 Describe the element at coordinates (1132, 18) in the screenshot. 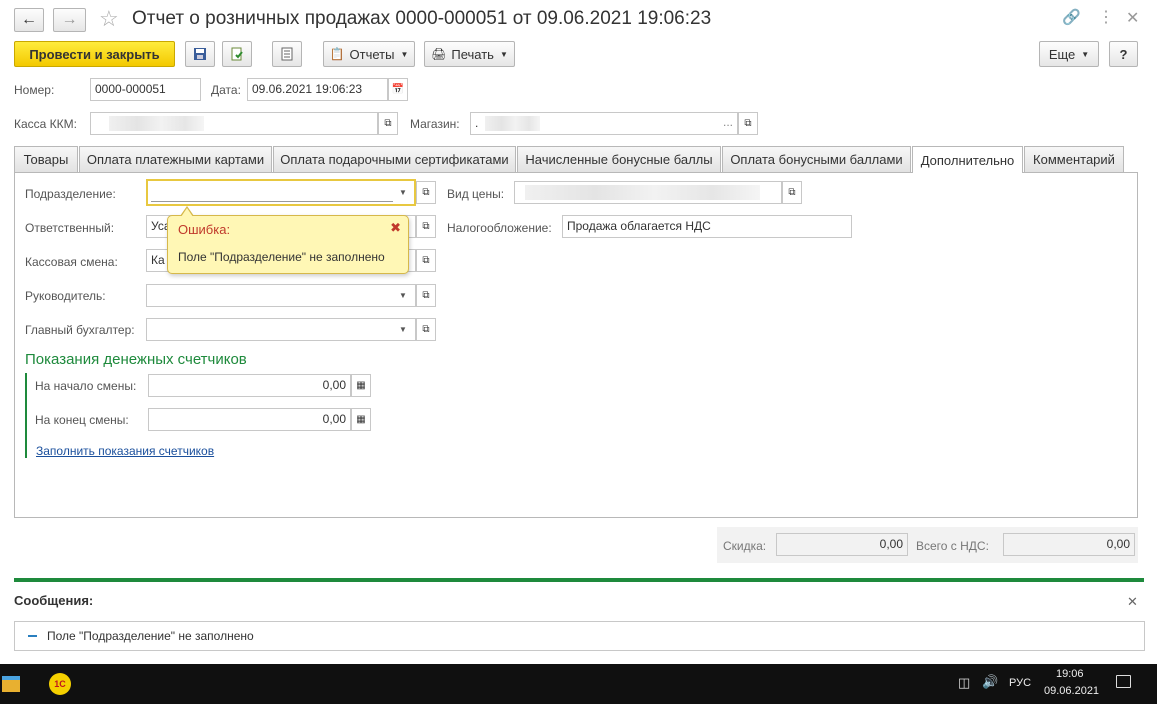

I see `close-window-icon: ✕` at that location.